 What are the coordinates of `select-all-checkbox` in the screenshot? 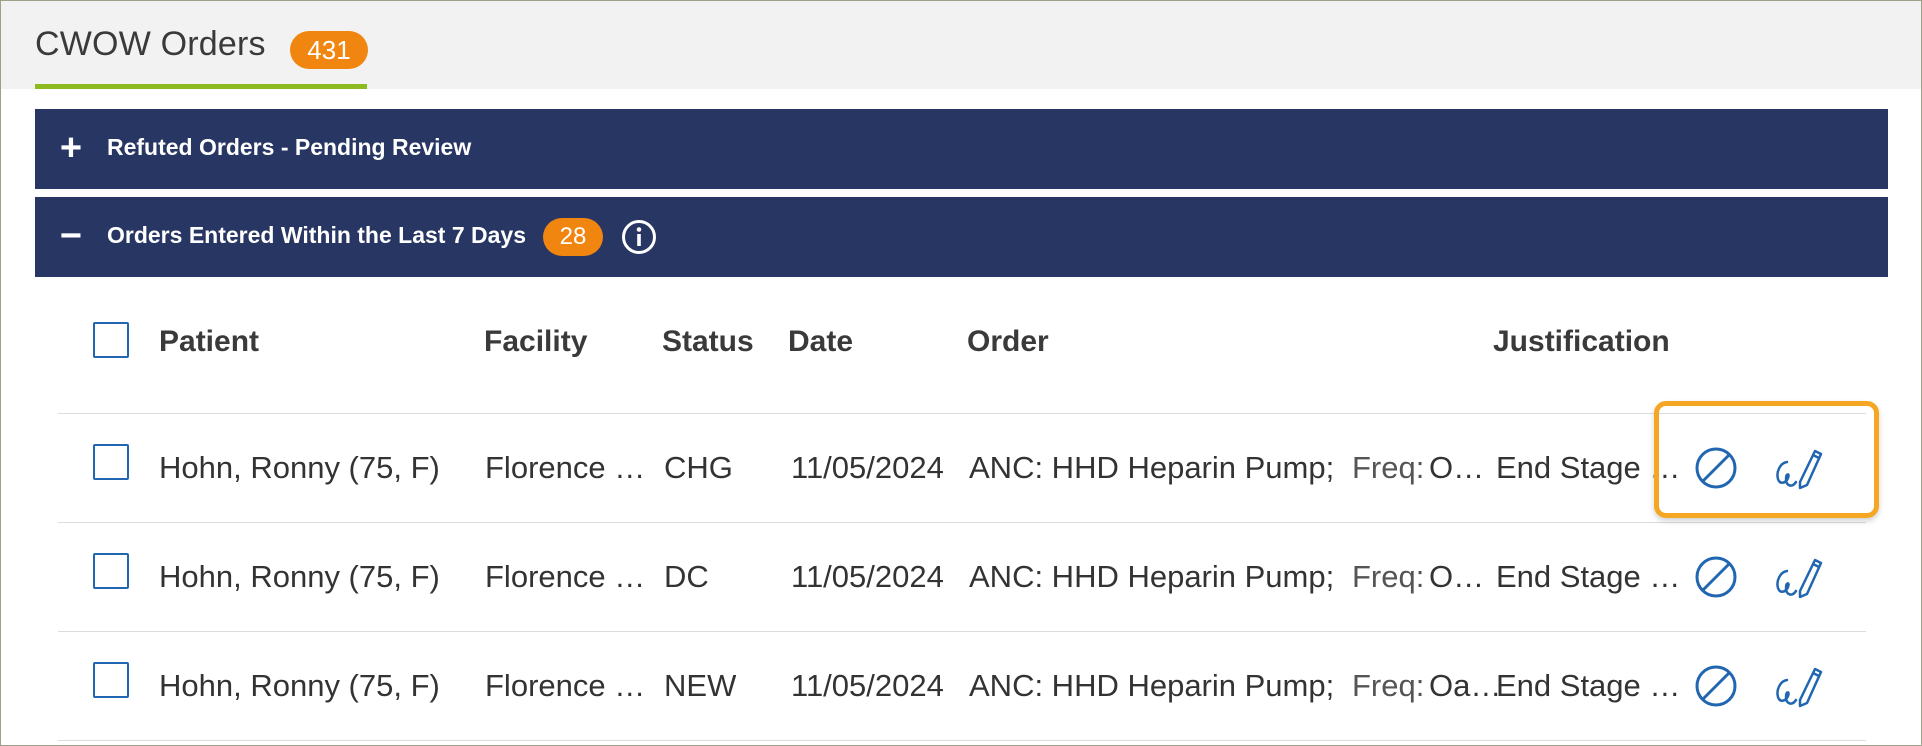 It's located at (111, 340).